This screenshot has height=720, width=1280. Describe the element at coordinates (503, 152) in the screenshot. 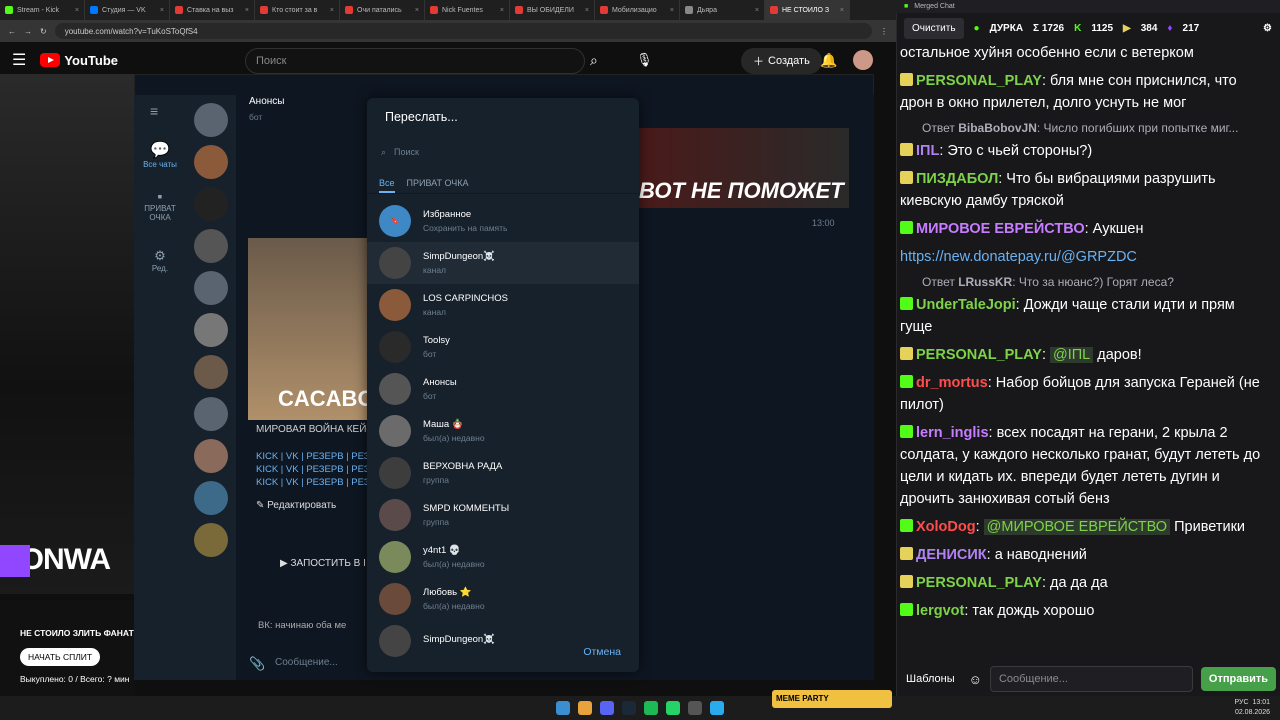

I see `dialog-search-input: ⌕ Поиск` at that location.